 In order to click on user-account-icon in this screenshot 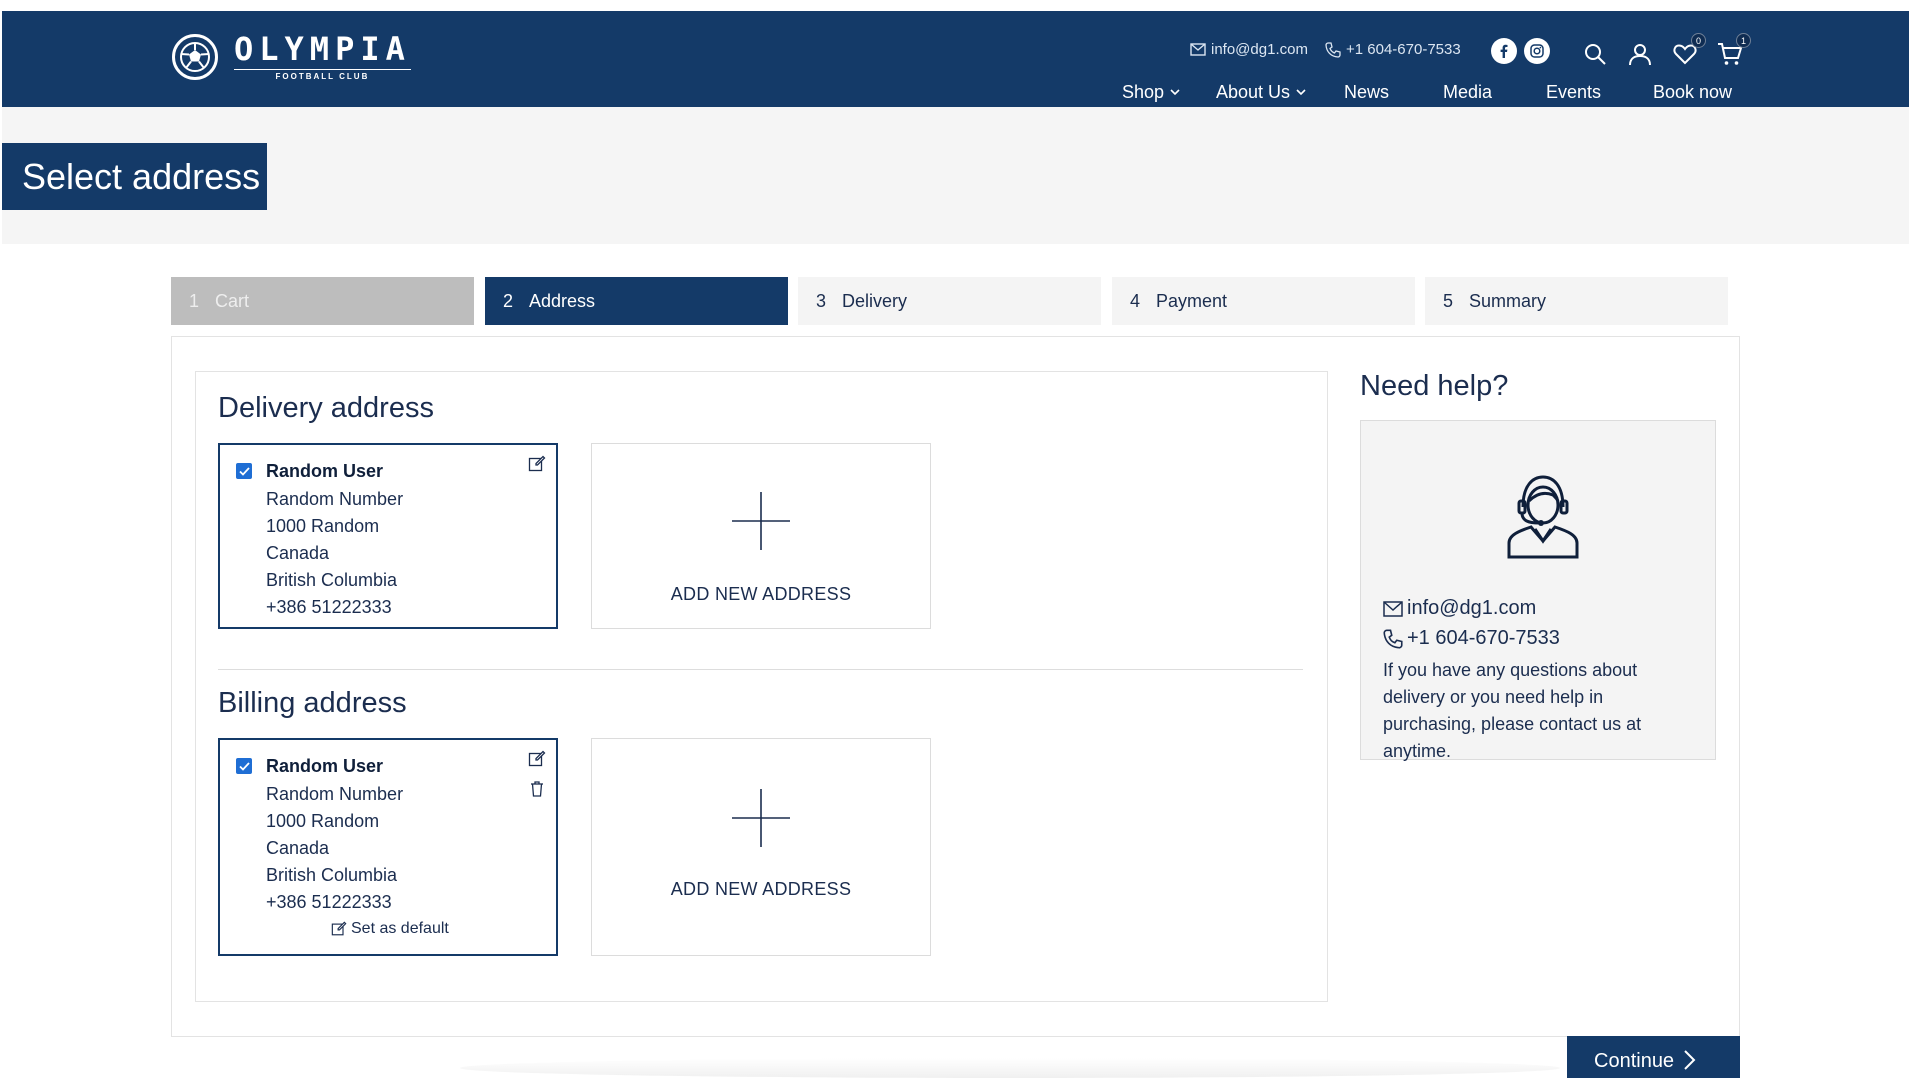, I will do `click(1640, 54)`.